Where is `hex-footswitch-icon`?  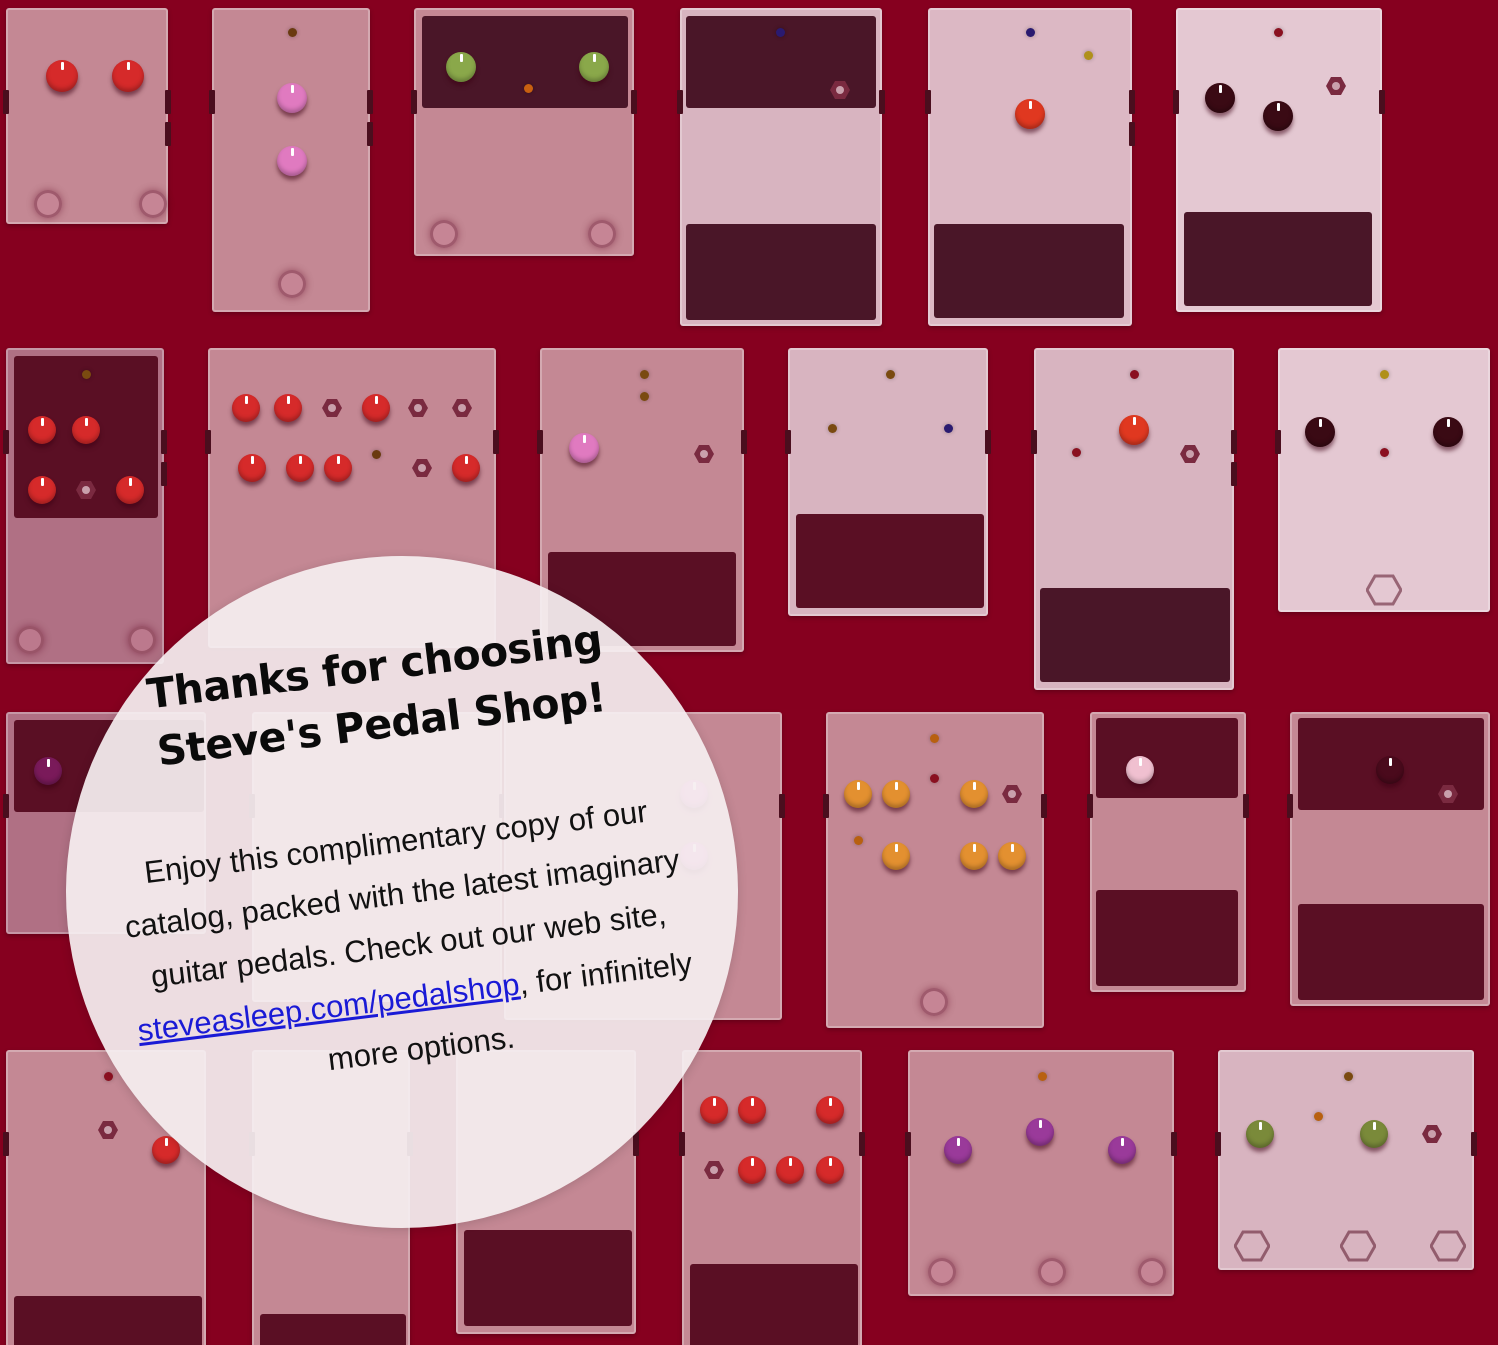 hex-footswitch-icon is located at coordinates (1384, 590).